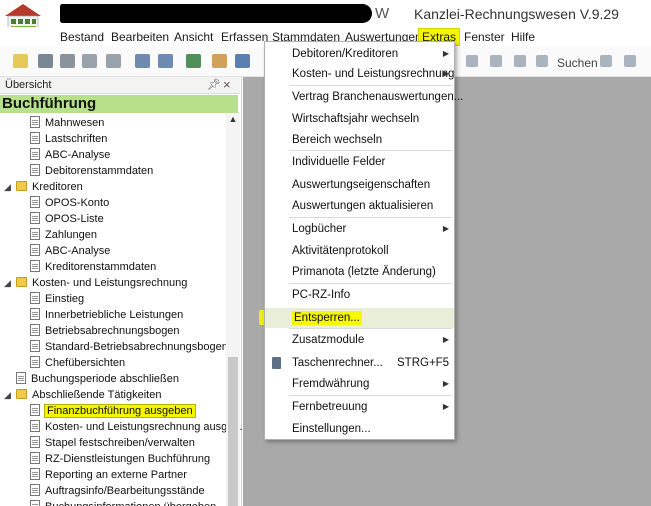 Image resolution: width=651 pixels, height=506 pixels. Describe the element at coordinates (67, 123) in the screenshot. I see `tree-item: Mahnwesen` at that location.